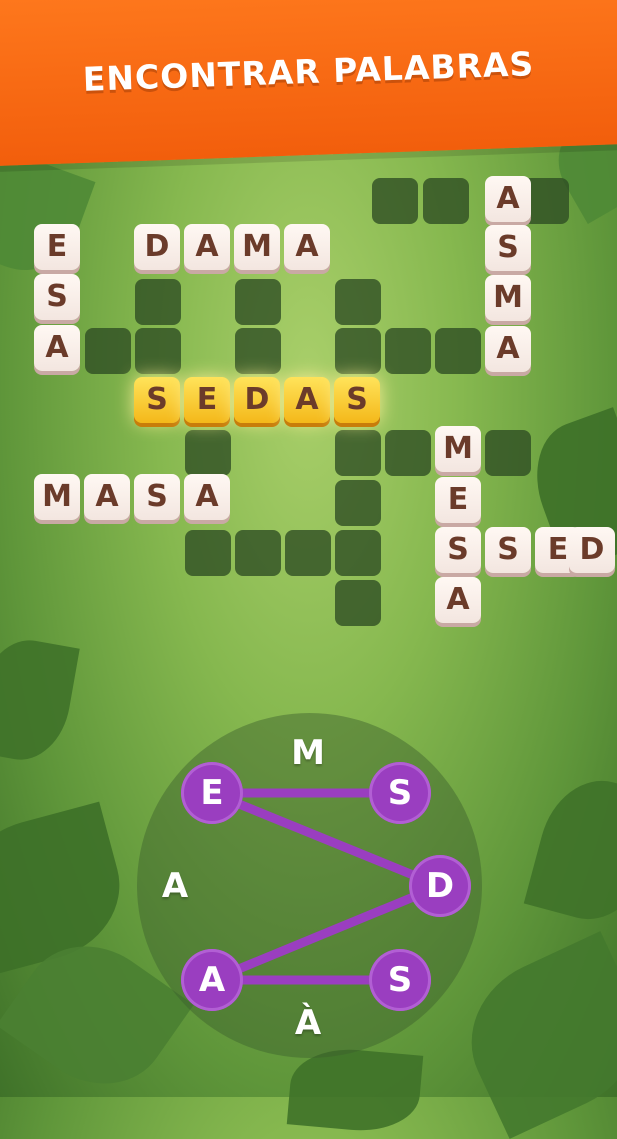 This screenshot has width=617, height=1139. I want to click on wheel-letter-ag: À, so click(308, 1023).